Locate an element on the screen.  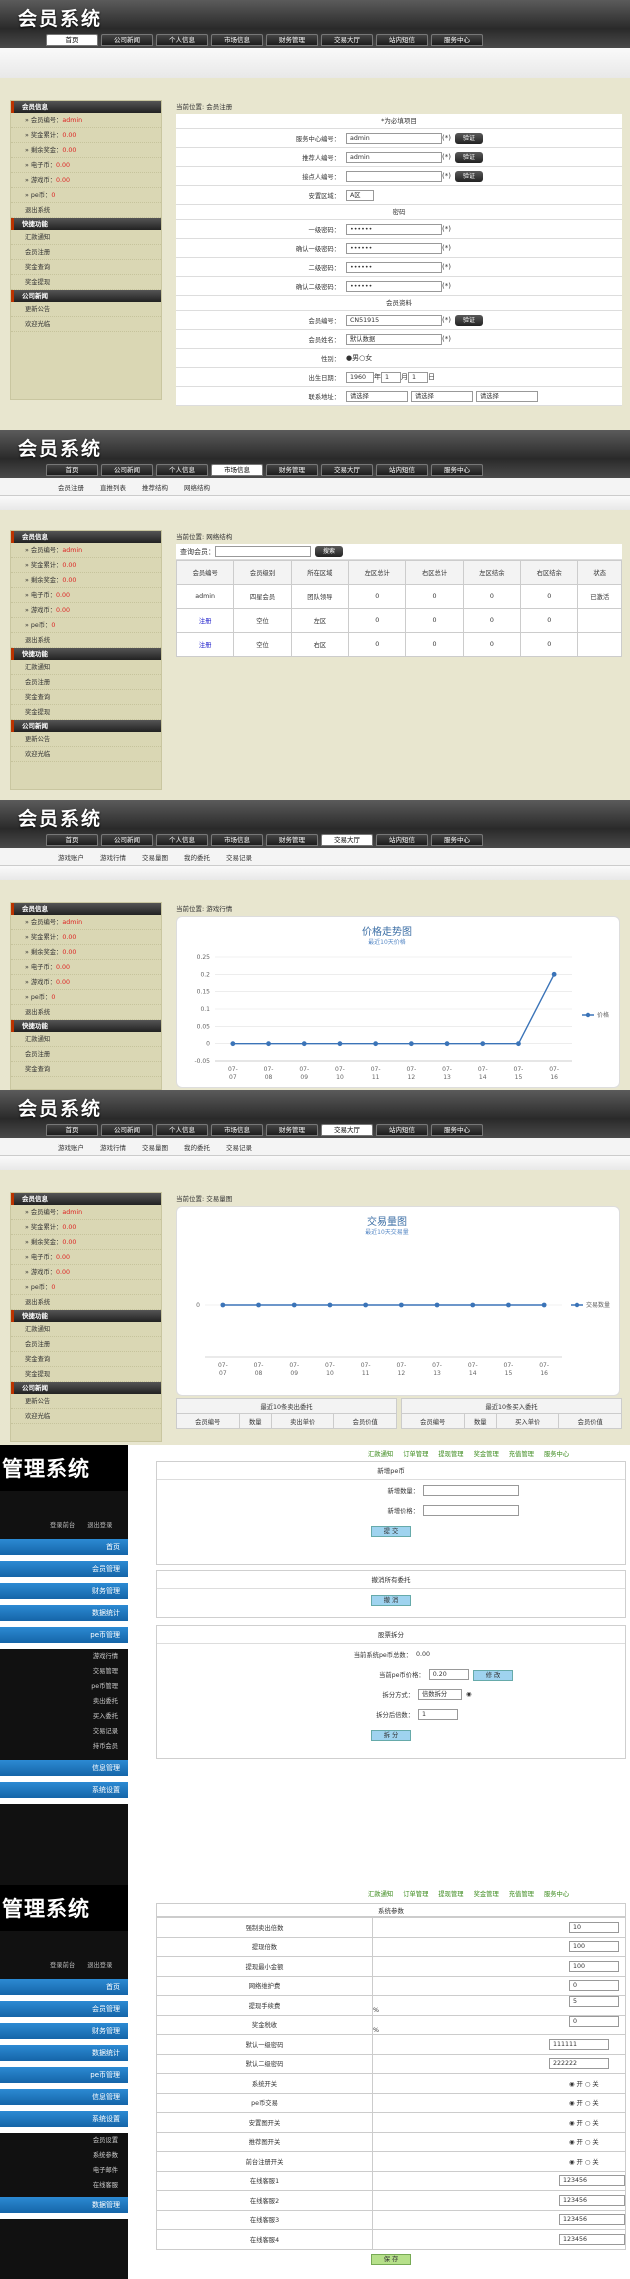
center-input: admin is located at coordinates (394, 138).